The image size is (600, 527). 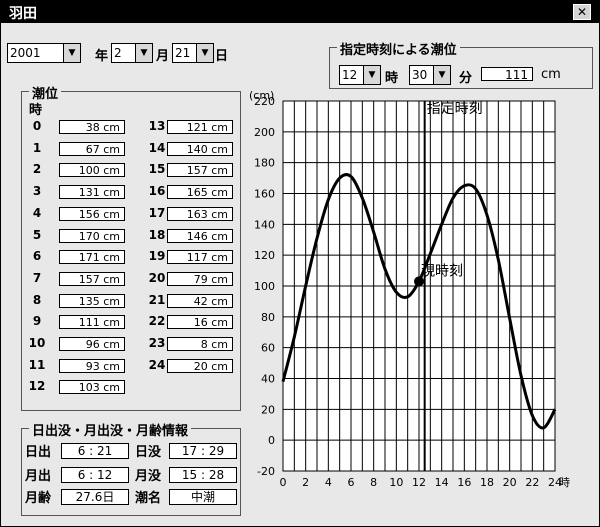 I want to click on x-axis-unit: 時, so click(x=564, y=482).